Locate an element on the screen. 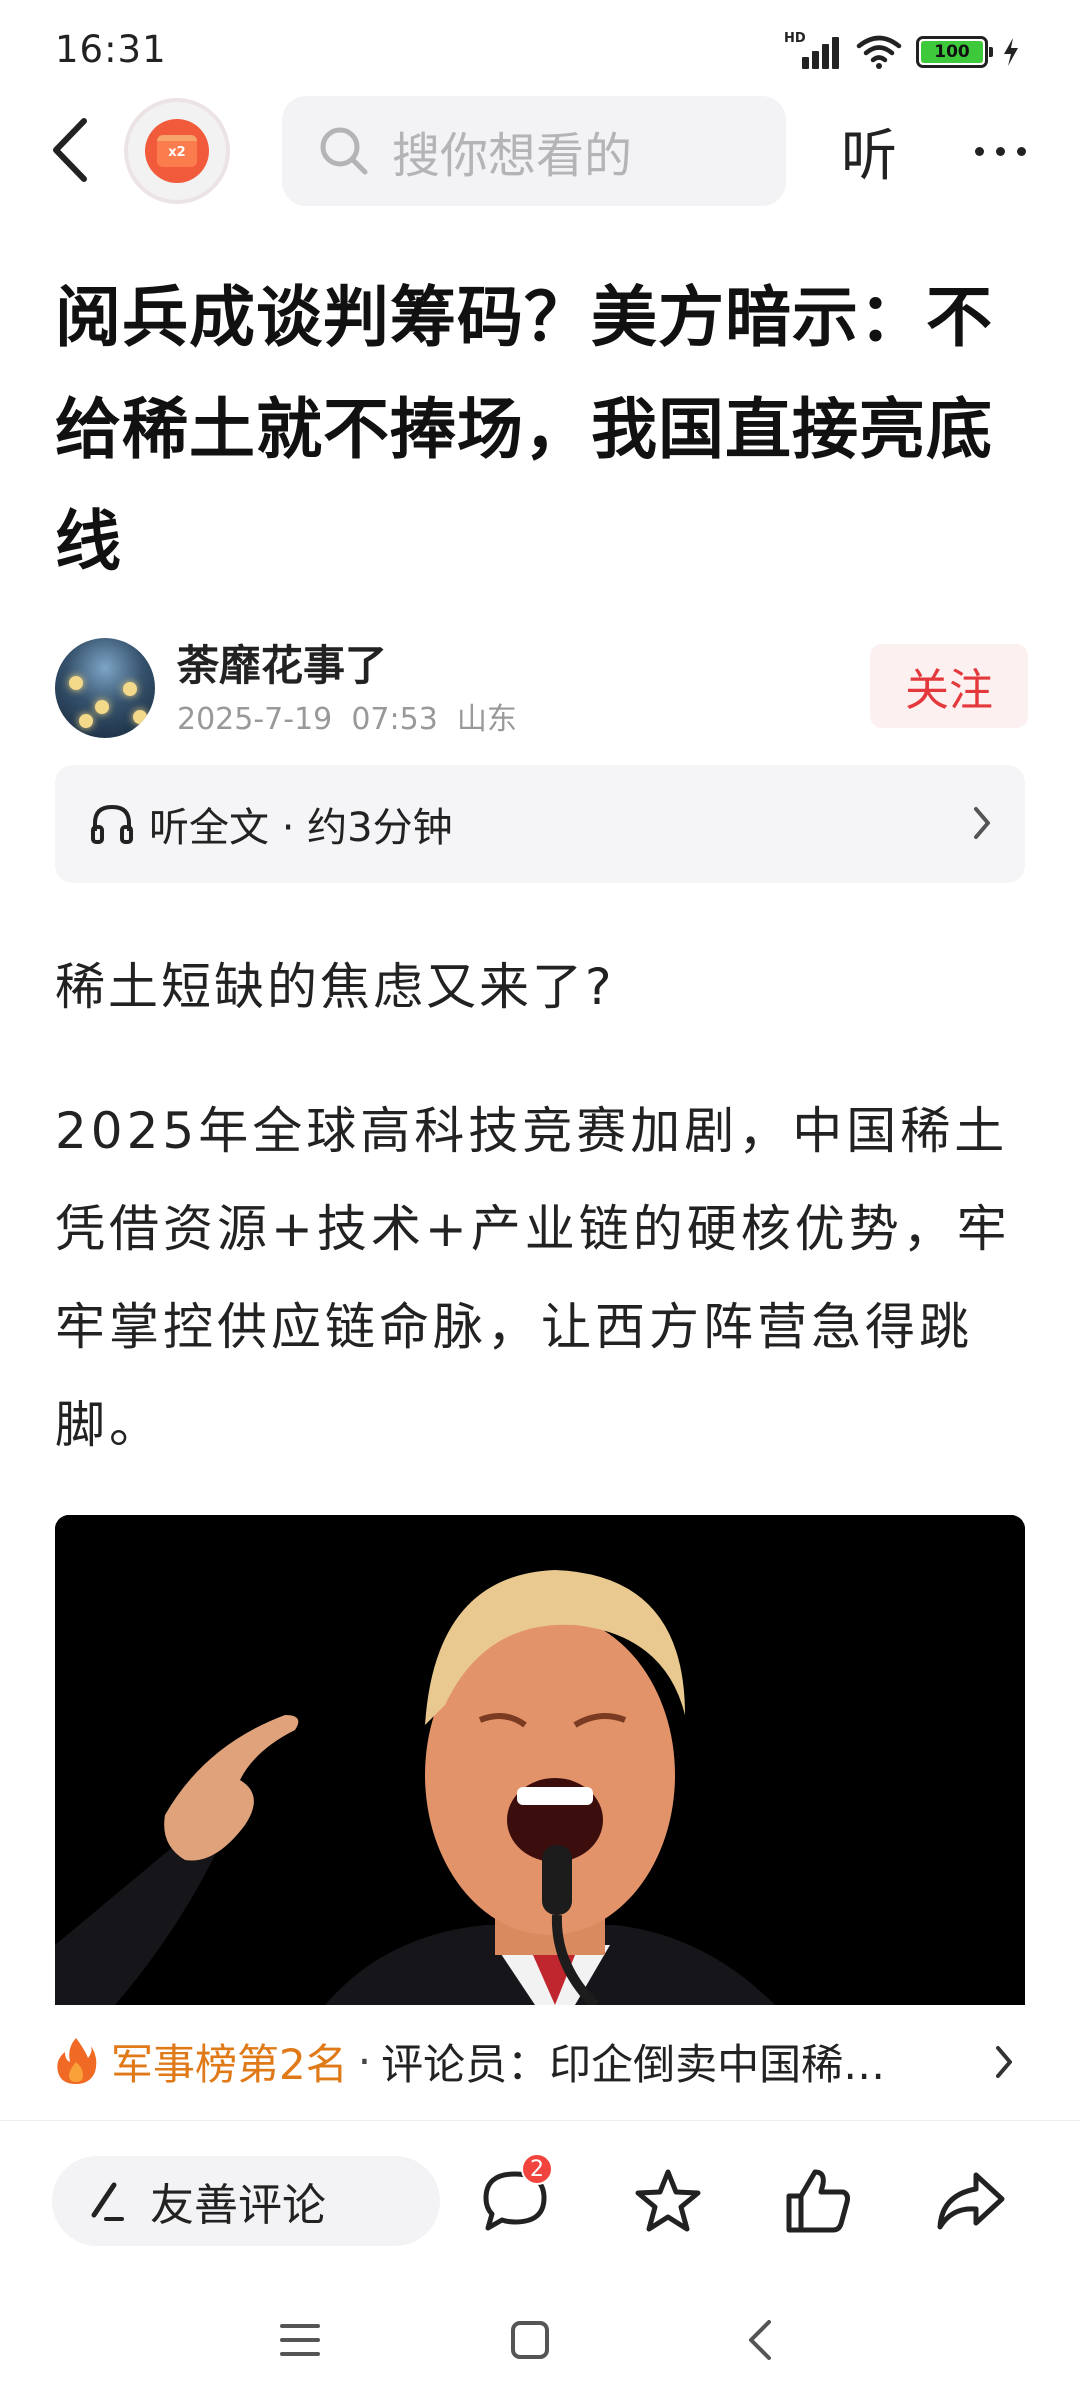 The width and height of the screenshot is (1080, 2400). more-options-button is located at coordinates (1000, 151).